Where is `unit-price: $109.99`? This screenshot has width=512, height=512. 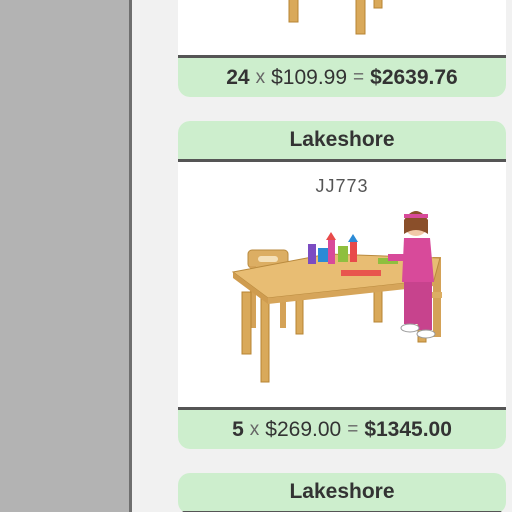 unit-price: $109.99 is located at coordinates (309, 77).